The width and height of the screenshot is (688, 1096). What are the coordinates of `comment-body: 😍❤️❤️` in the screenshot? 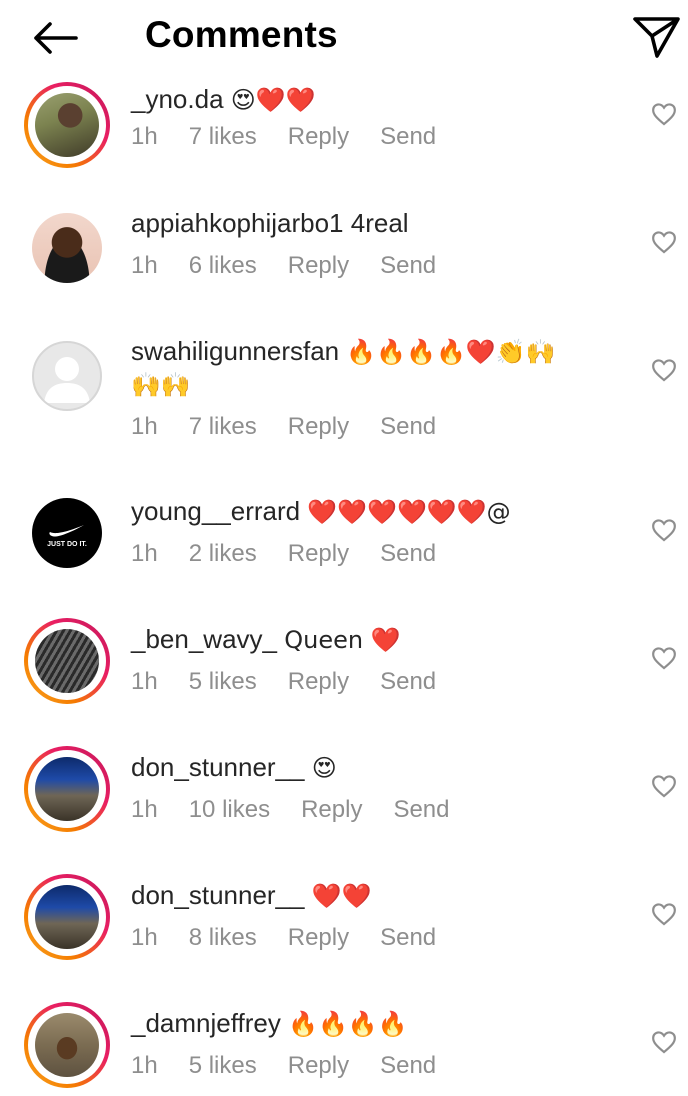 It's located at (273, 100).